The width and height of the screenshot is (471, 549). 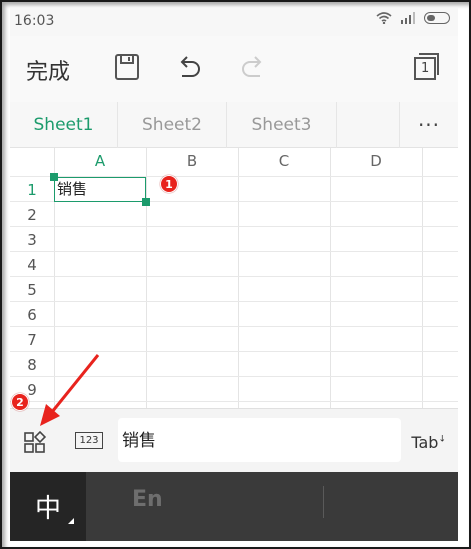 I want to click on save-icon, so click(x=127, y=67).